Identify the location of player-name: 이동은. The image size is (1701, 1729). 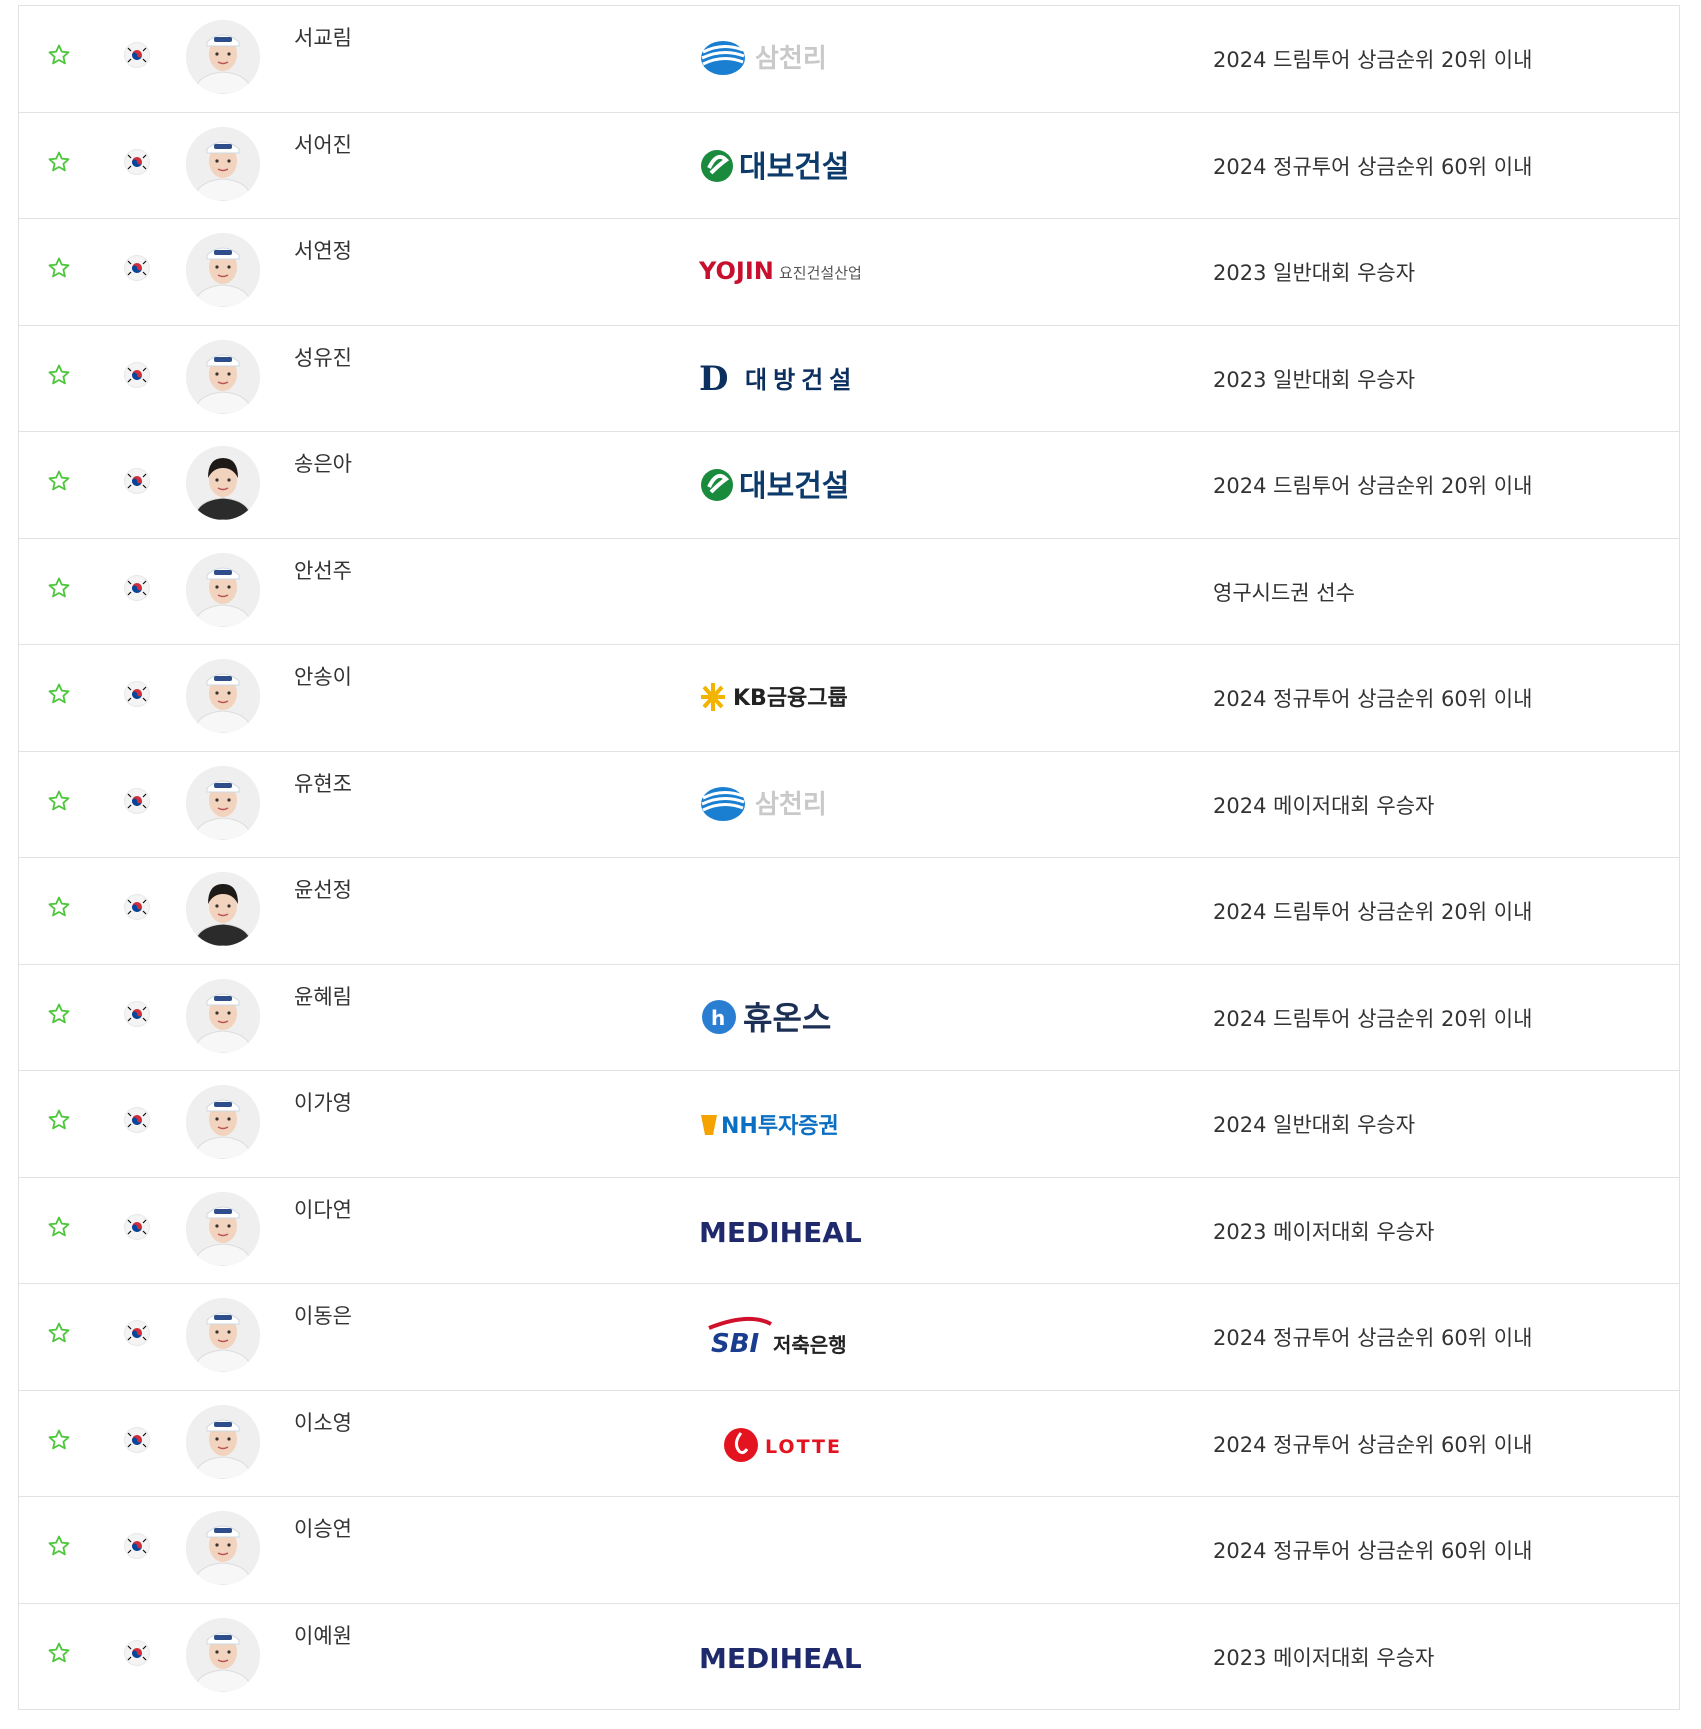
(323, 1315).